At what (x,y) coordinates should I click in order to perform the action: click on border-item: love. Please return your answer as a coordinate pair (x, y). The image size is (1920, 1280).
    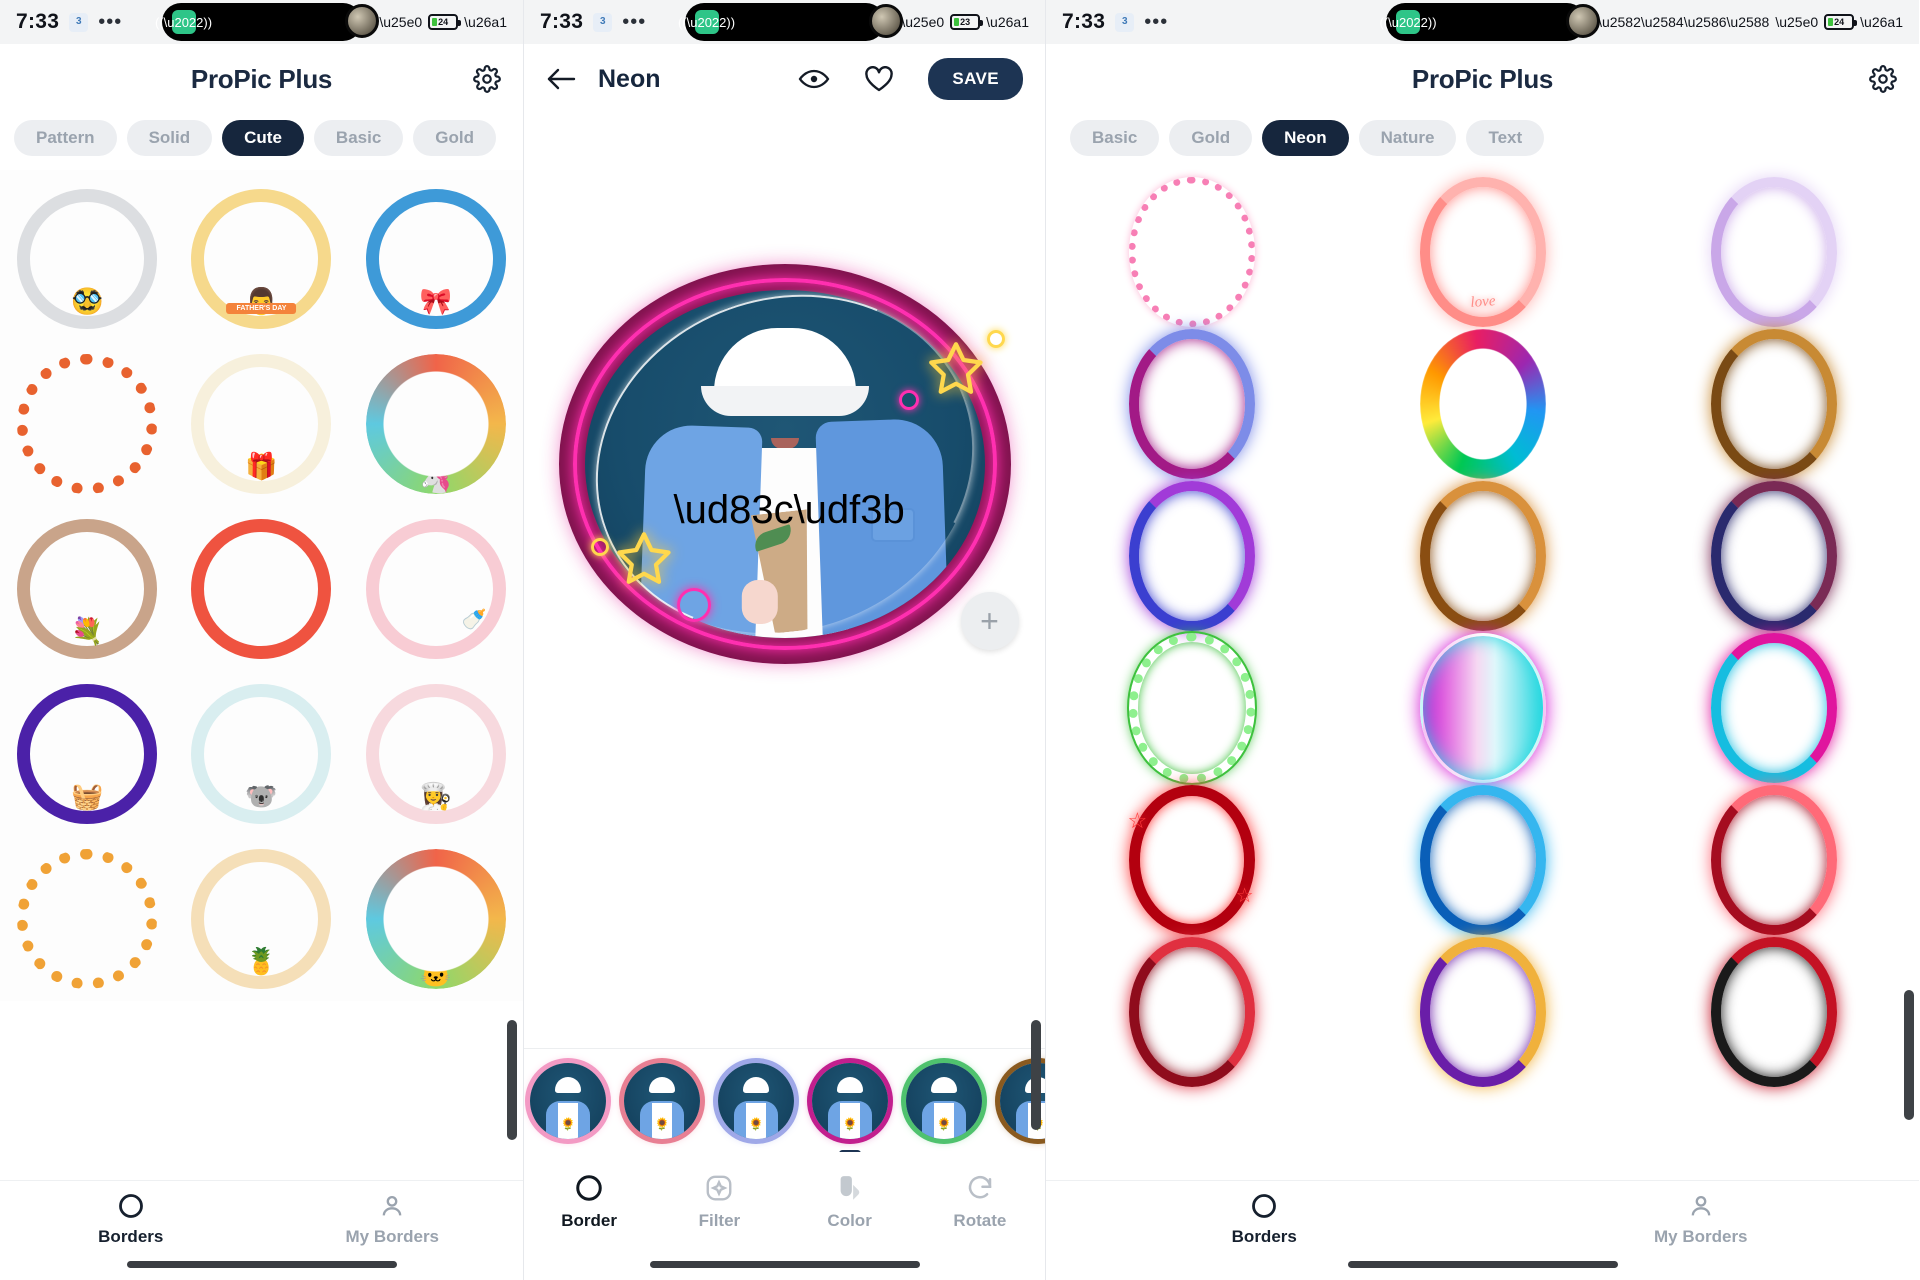
    Looking at the image, I should click on (1482, 252).